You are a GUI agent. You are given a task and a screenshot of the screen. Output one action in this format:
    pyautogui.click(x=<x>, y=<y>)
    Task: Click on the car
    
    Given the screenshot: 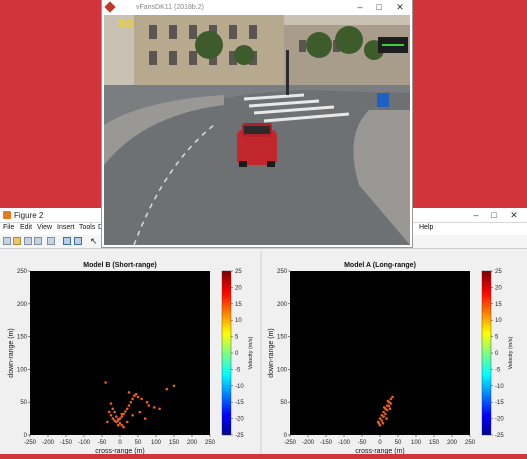 What is the action you would take?
    pyautogui.click(x=257, y=145)
    